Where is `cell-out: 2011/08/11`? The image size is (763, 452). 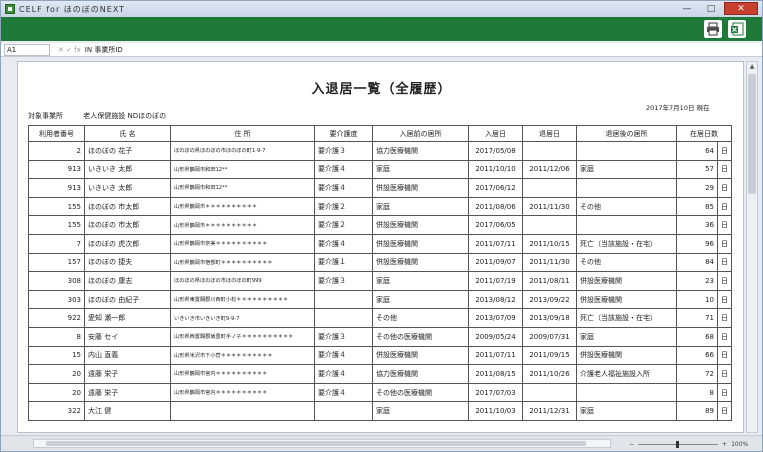
cell-out: 2011/08/11 is located at coordinates (549, 281).